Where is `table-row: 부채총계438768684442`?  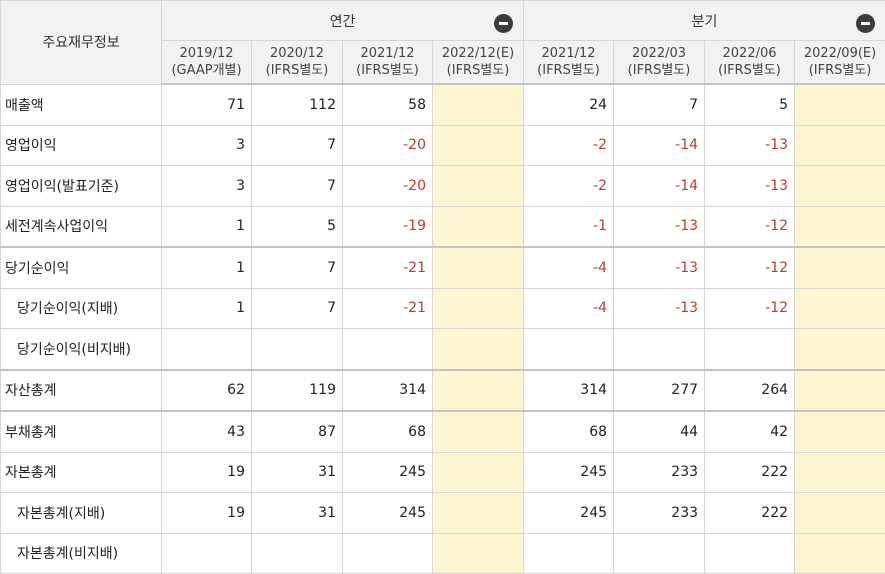
table-row: 부채총계438768684442 is located at coordinates (443, 431).